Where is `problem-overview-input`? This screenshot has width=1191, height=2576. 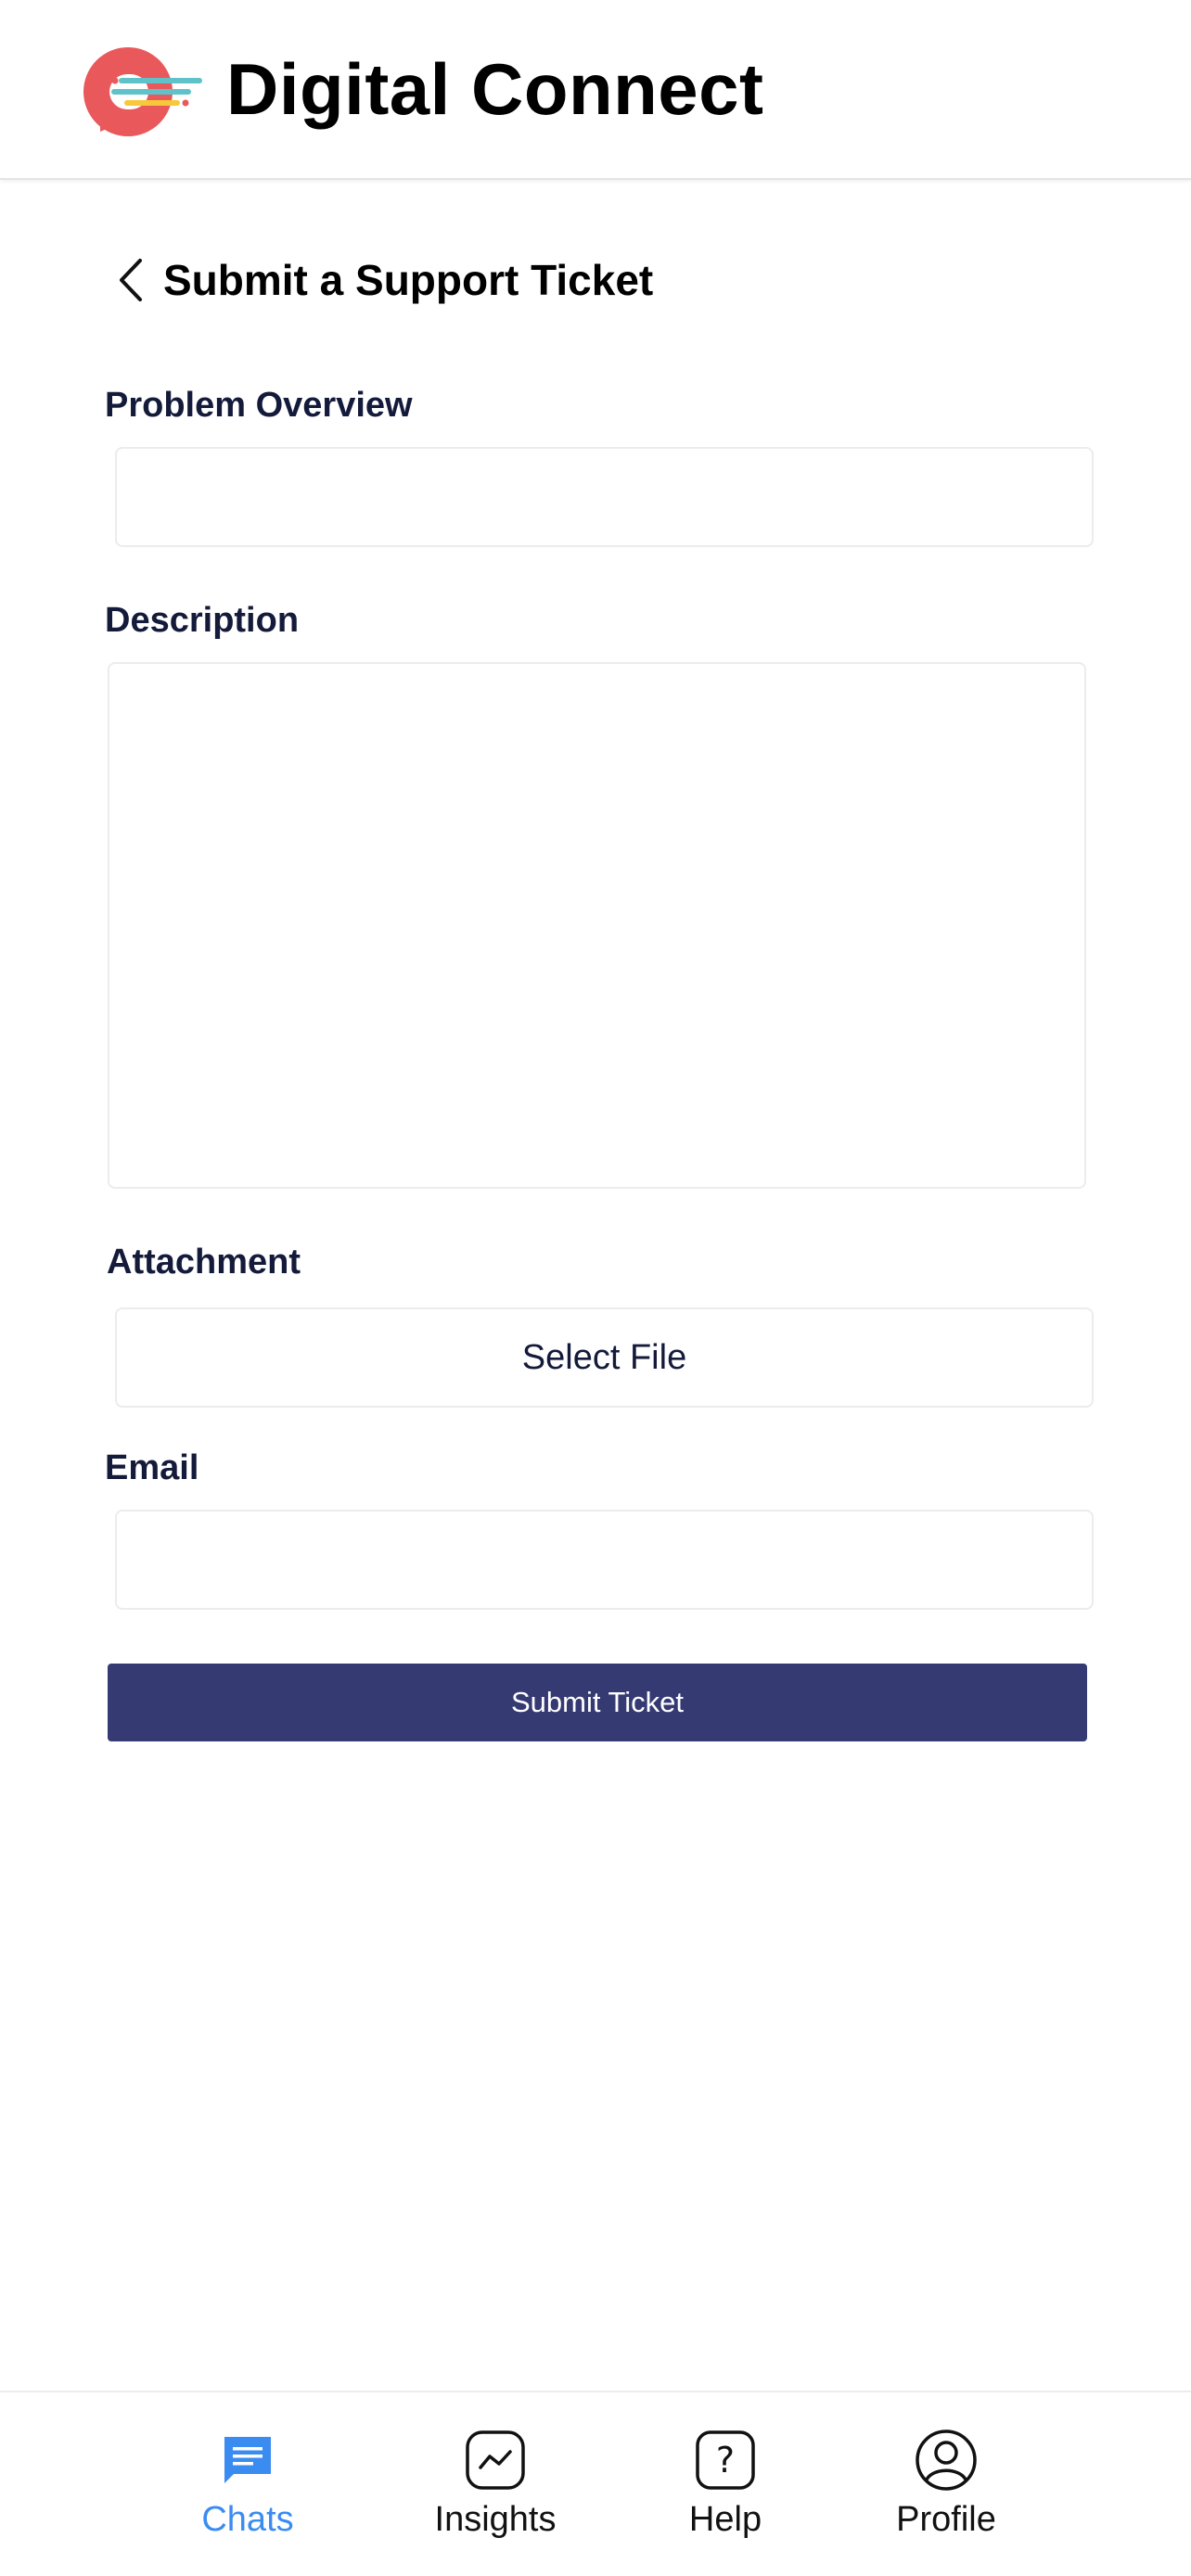
problem-overview-input is located at coordinates (604, 497).